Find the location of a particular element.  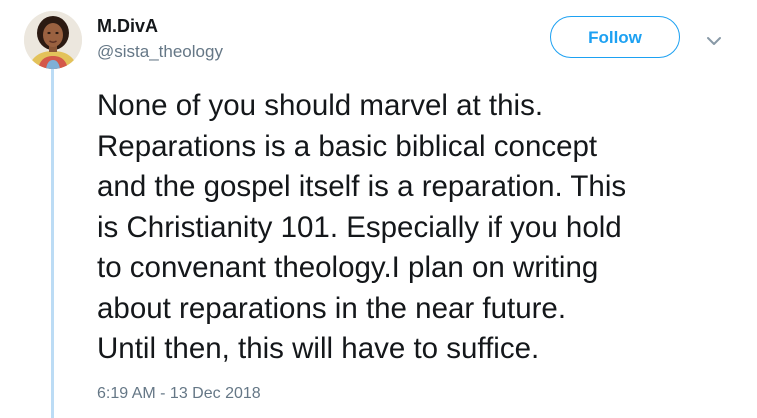

avatar is located at coordinates (53, 40).